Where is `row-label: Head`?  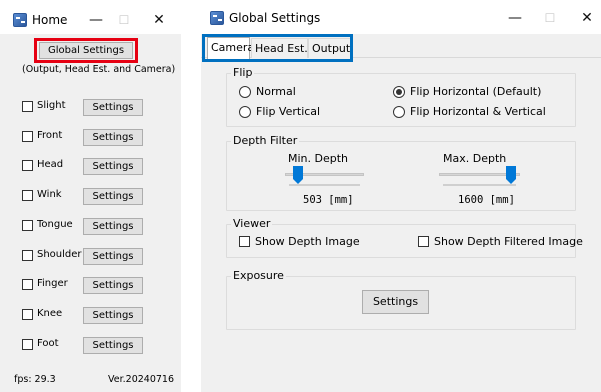 row-label: Head is located at coordinates (50, 164).